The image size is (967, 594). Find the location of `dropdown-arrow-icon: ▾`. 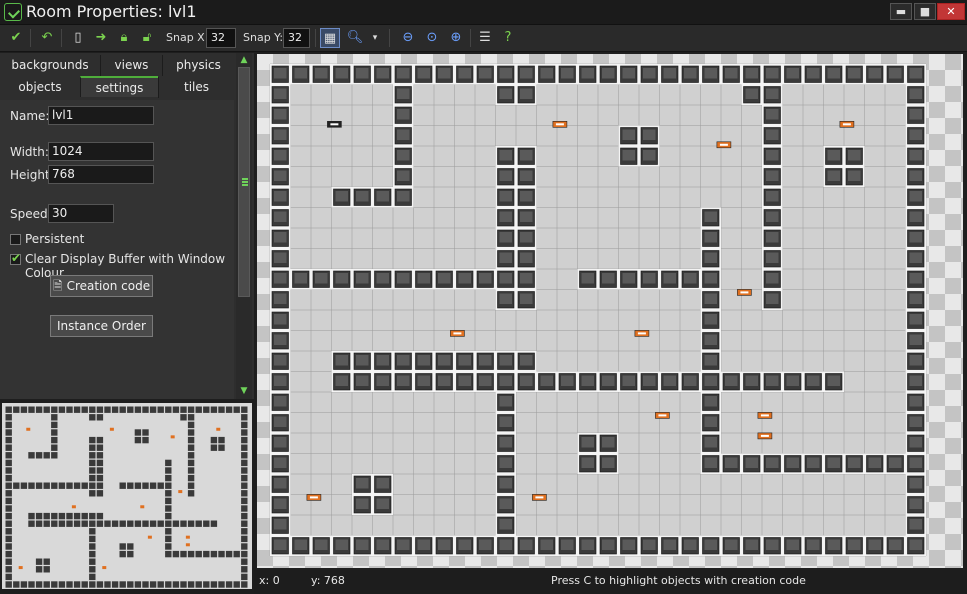

dropdown-arrow-icon: ▾ is located at coordinates (375, 38).